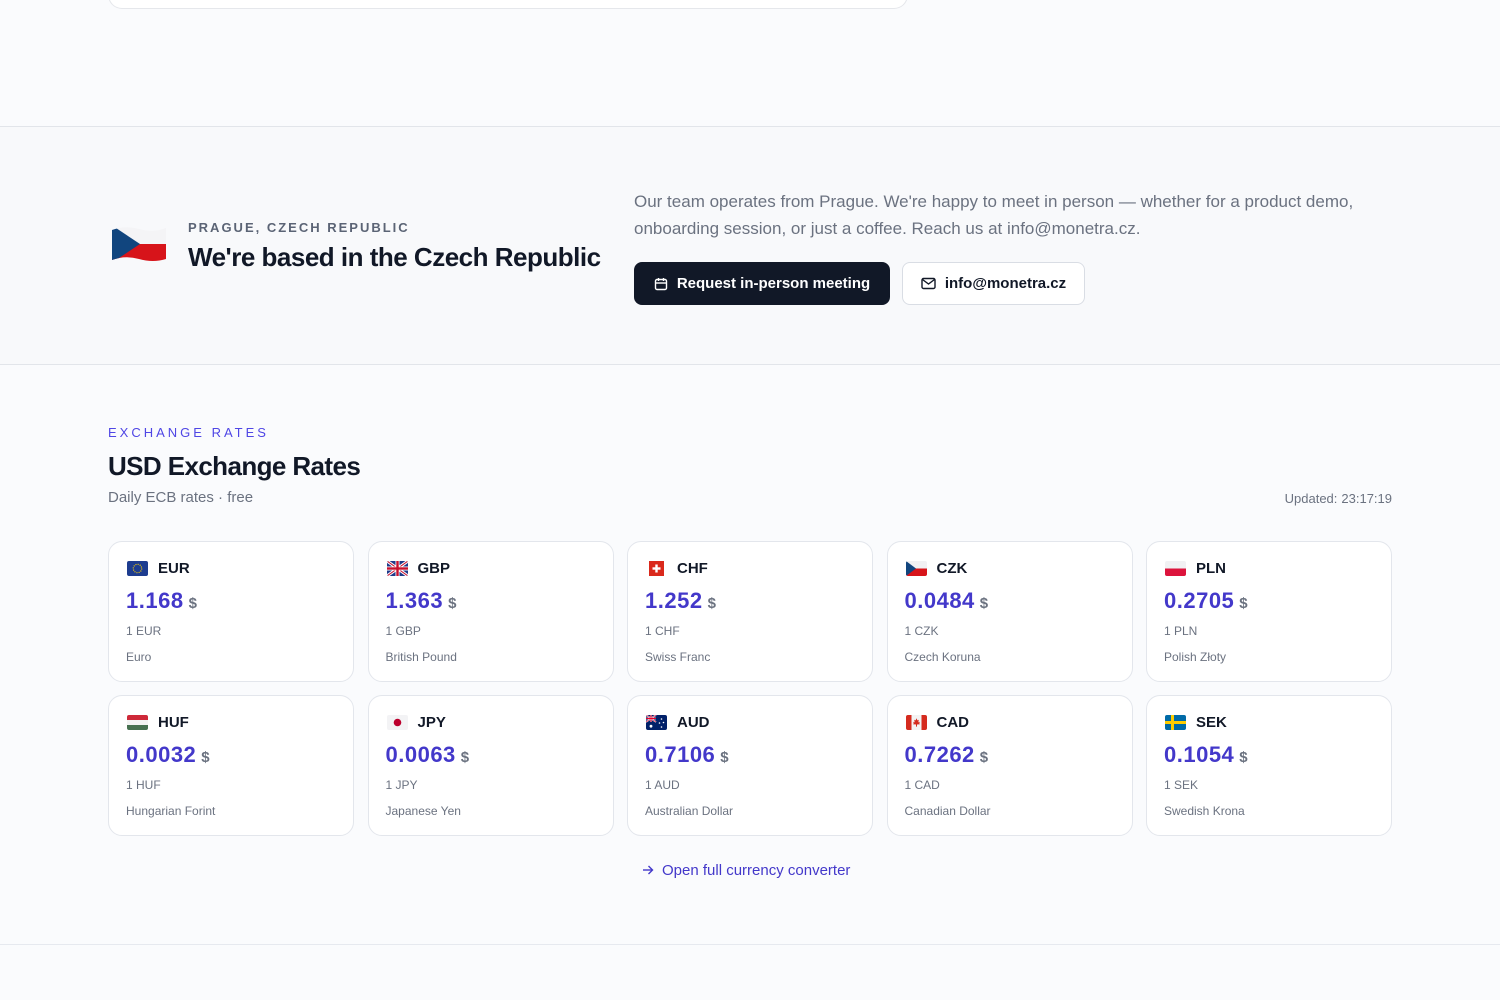  What do you see at coordinates (1311, 498) in the screenshot?
I see `updated-label: Updated:` at bounding box center [1311, 498].